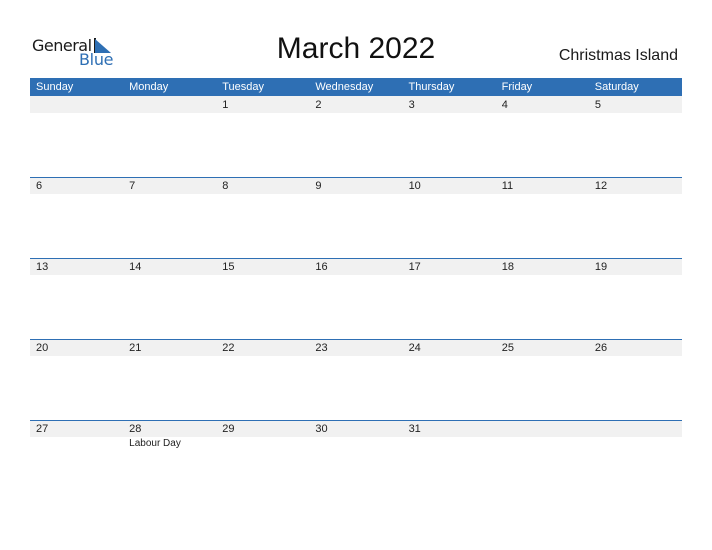 The image size is (712, 550). I want to click on day-cell: 4, so click(542, 136).